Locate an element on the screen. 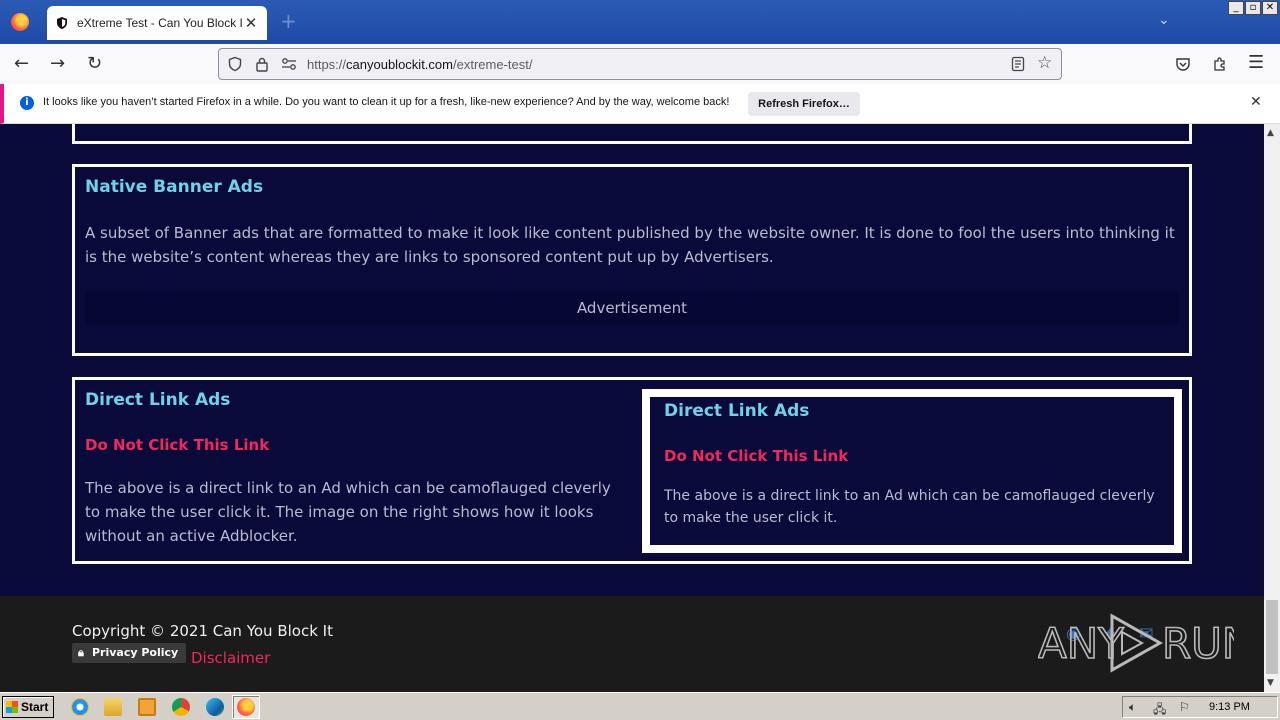 The height and width of the screenshot is (720, 1280). edge-icon is located at coordinates (215, 707).